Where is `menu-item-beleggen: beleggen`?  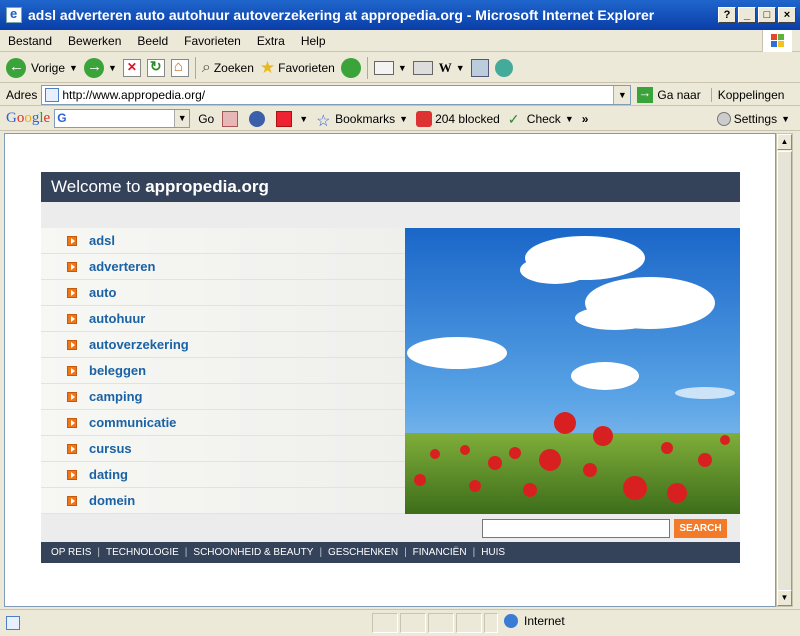 menu-item-beleggen: beleggen is located at coordinates (223, 371).